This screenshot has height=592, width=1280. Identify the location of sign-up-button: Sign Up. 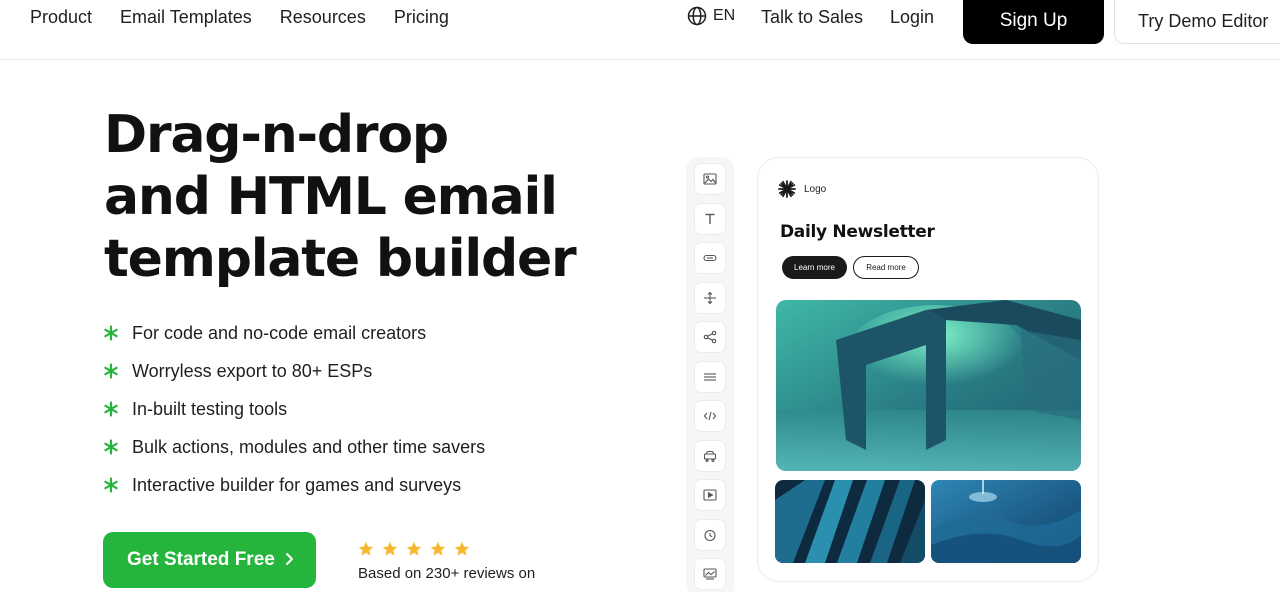
(1033, 22).